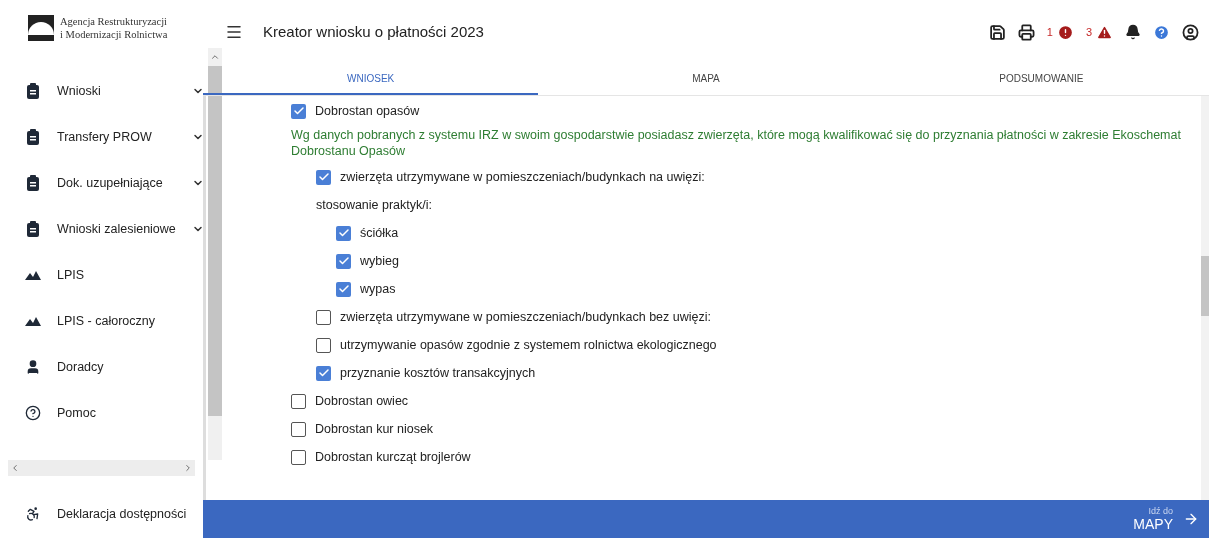 The image size is (1209, 538). What do you see at coordinates (116, 413) in the screenshot?
I see `sidebar-item: Pomoc` at bounding box center [116, 413].